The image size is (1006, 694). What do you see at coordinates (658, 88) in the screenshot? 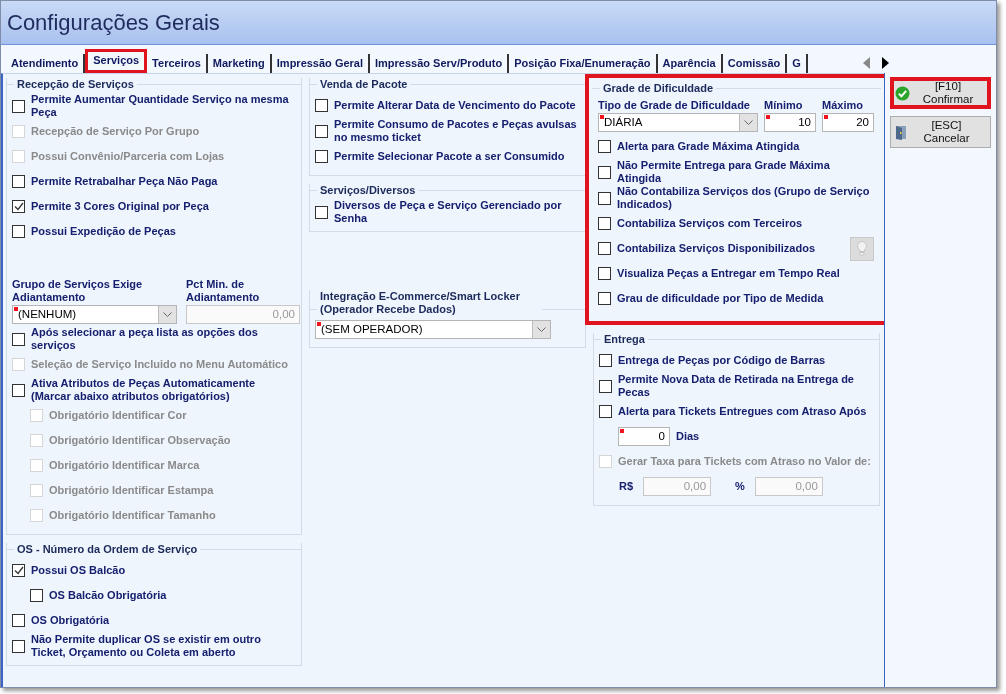
I see `group-title: Grade de Dificuldade` at bounding box center [658, 88].